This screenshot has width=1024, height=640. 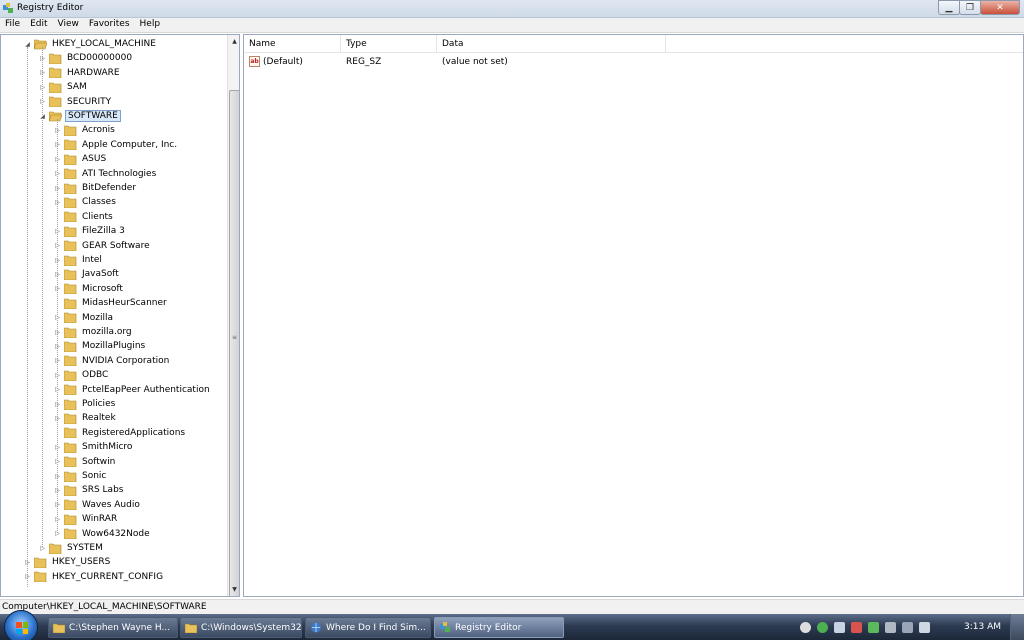 I want to click on tree-node: ▷ WinRAR, so click(x=86, y=519).